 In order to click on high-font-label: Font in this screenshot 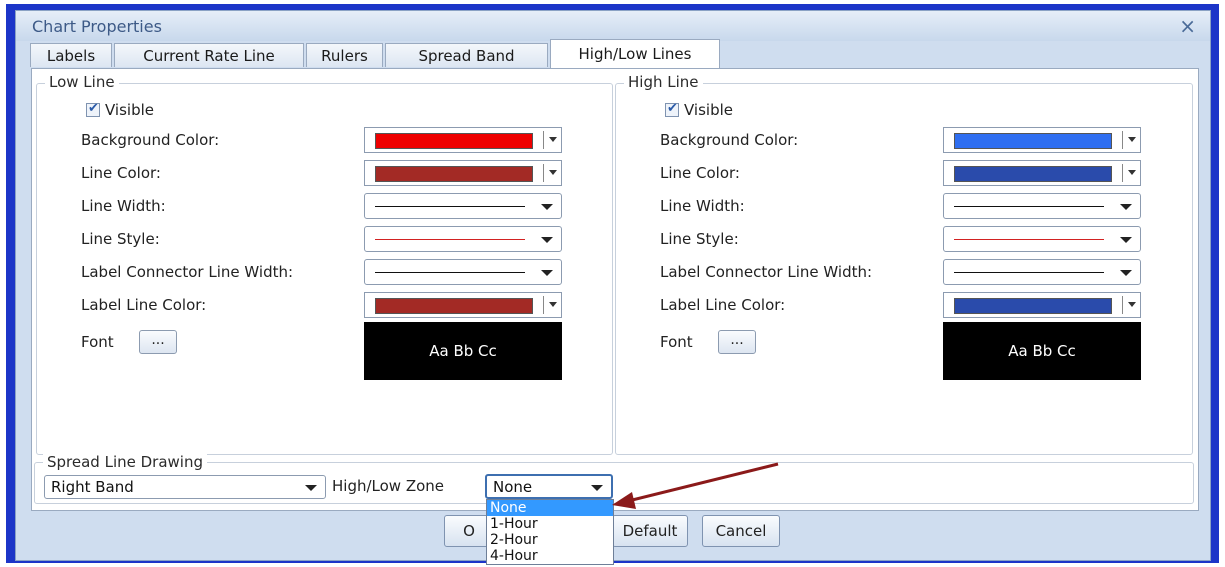, I will do `click(676, 342)`.